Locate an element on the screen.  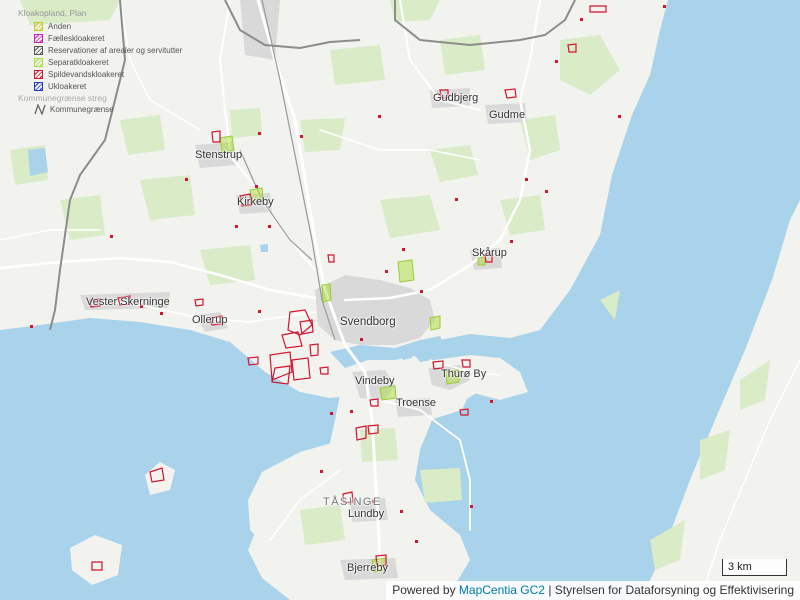
legend-swatch-separat is located at coordinates (38, 62).